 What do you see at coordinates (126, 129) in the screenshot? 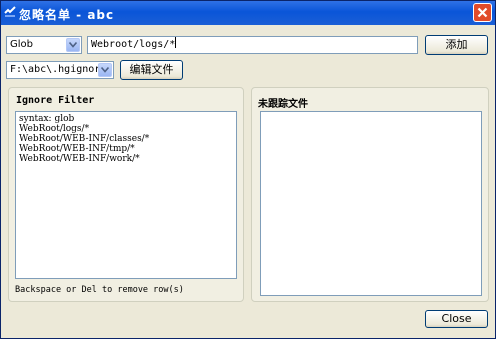
I see `list-item: WebRoot/logs/*` at bounding box center [126, 129].